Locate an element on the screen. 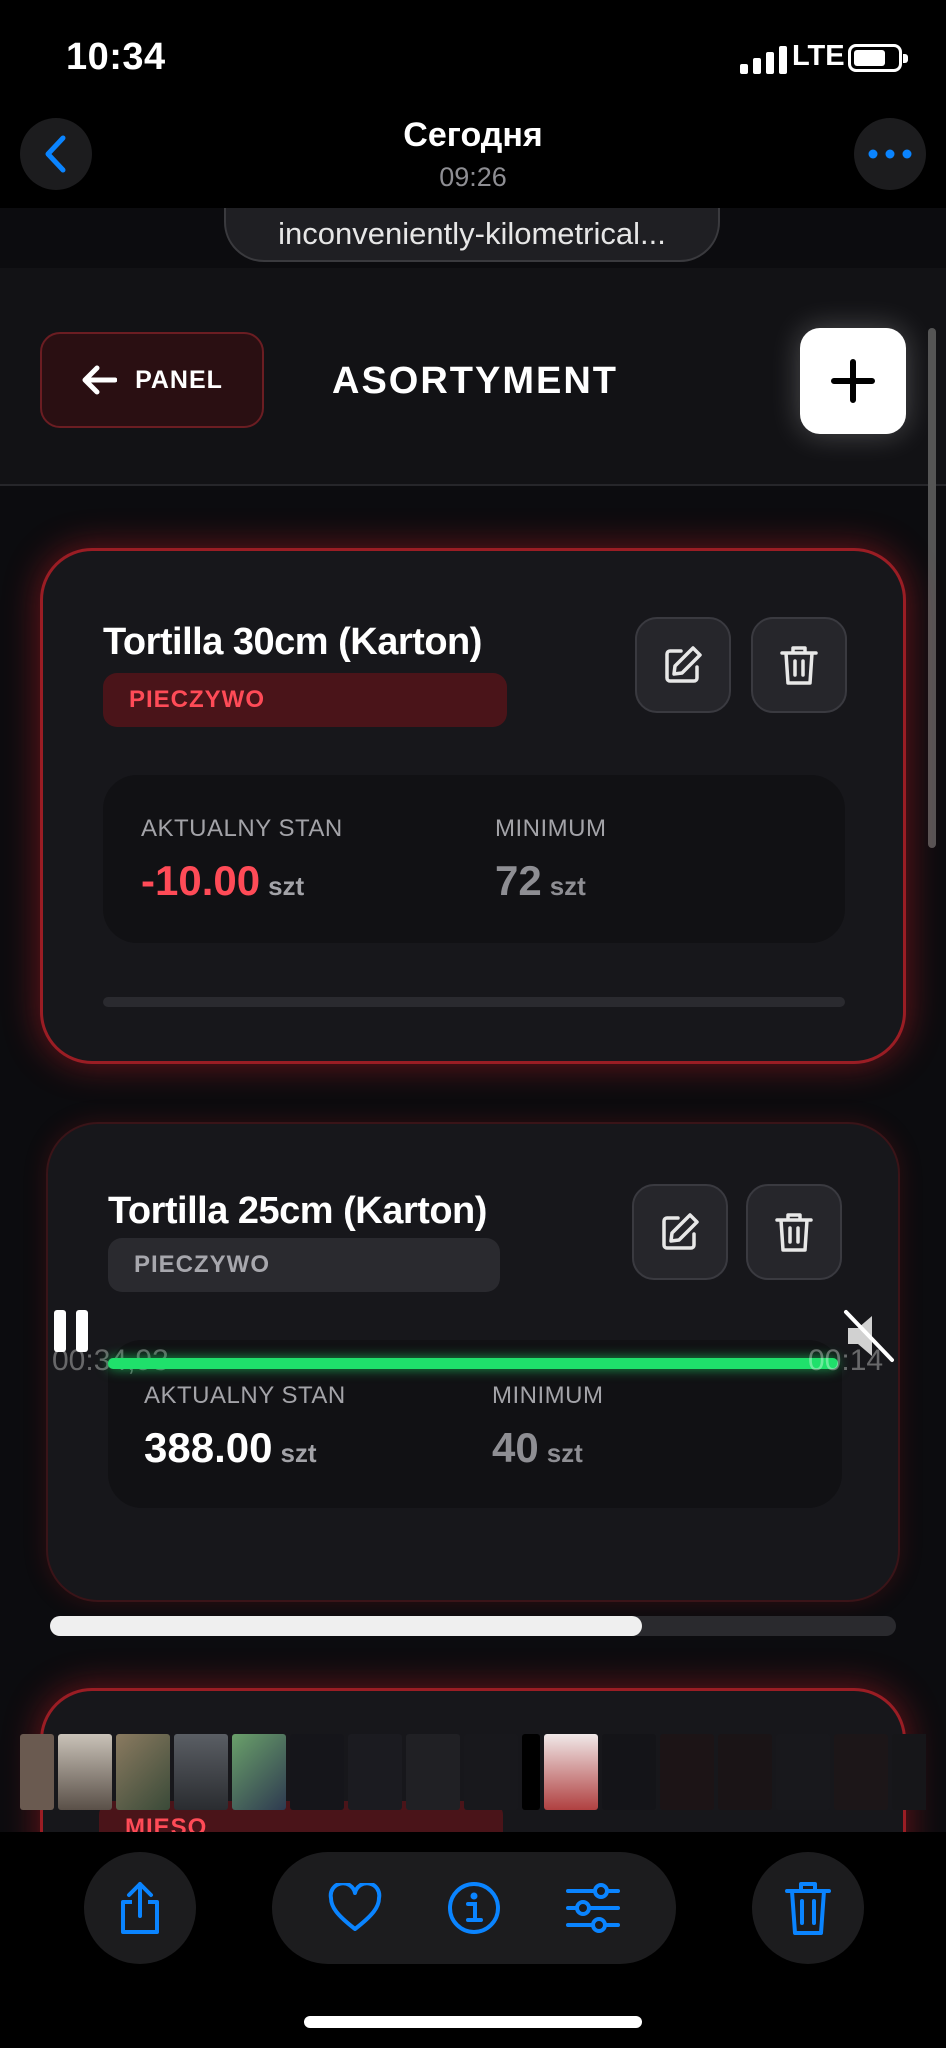 This screenshot has height=2048, width=946. cellular-signal-icon is located at coordinates (763, 60).